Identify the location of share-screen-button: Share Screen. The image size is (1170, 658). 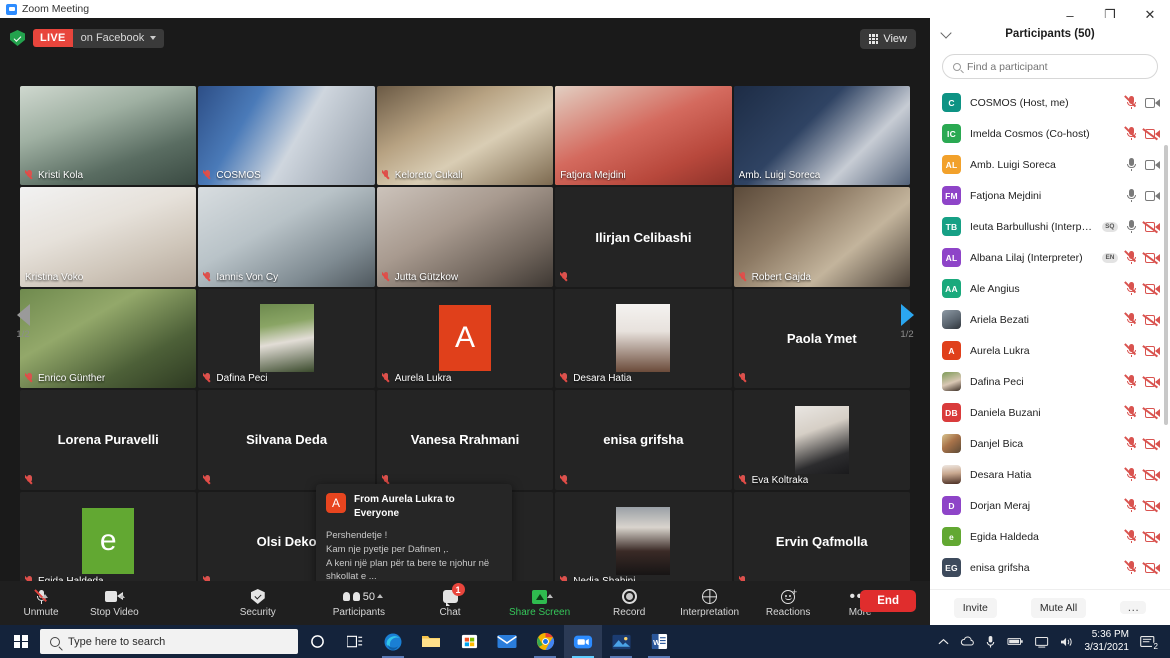
(539, 603).